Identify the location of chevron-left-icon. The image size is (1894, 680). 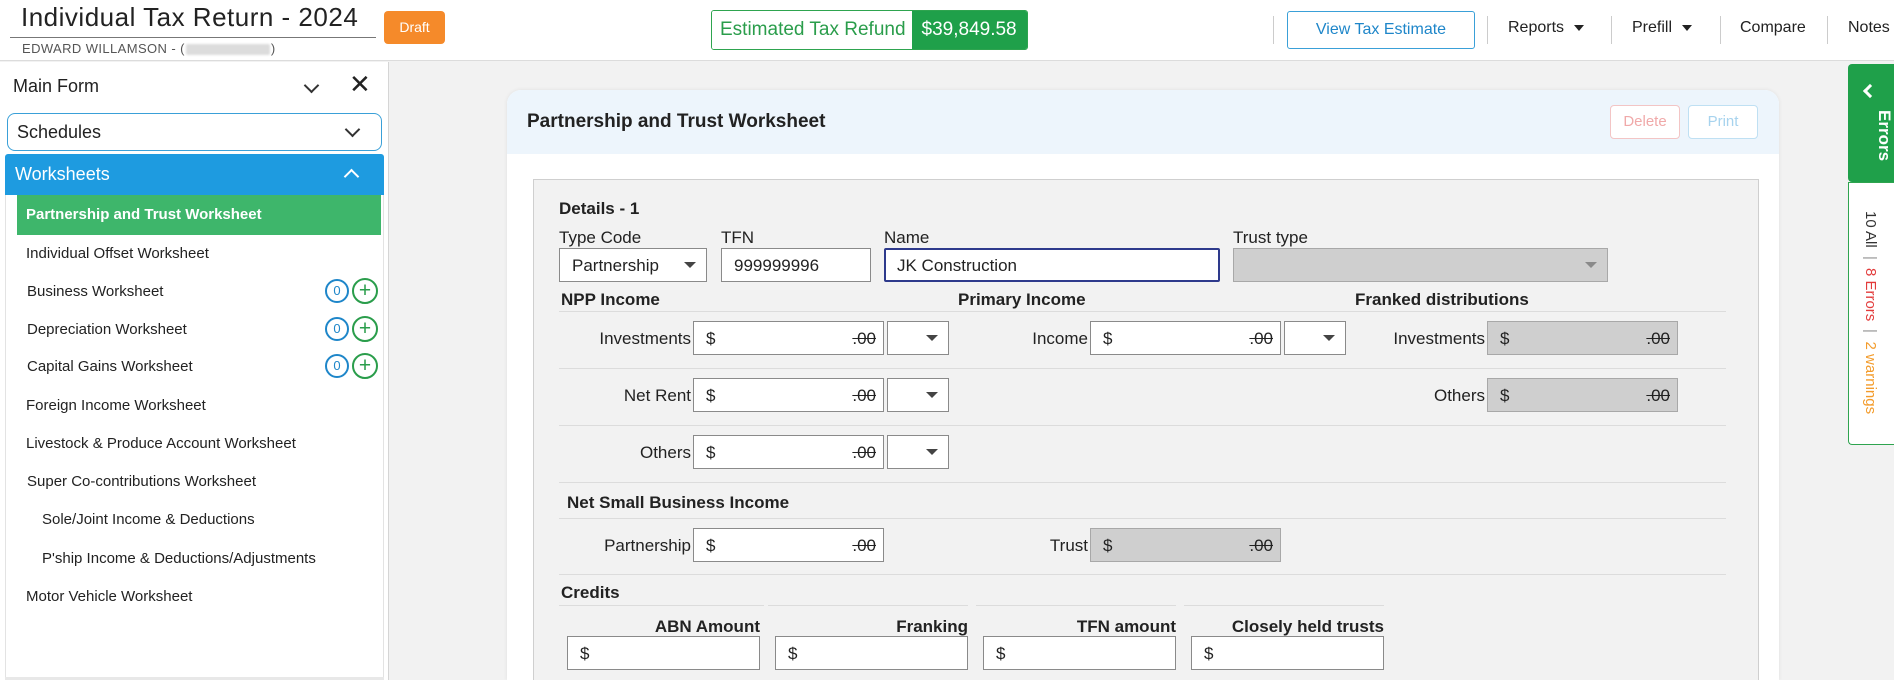
(1870, 91).